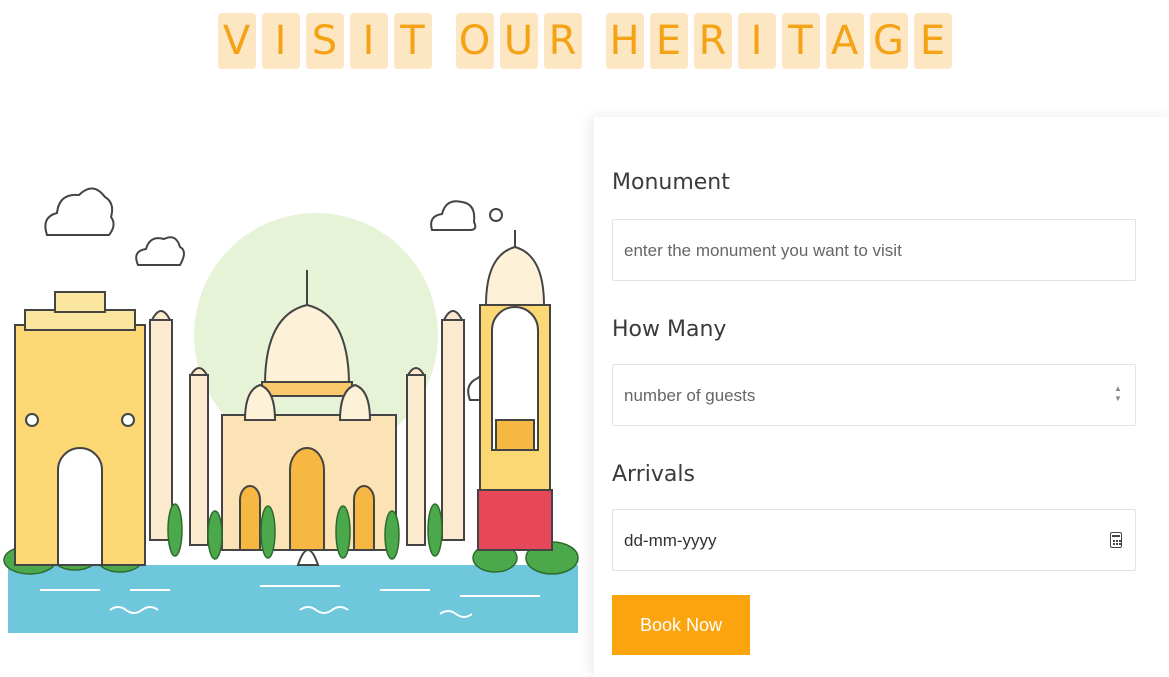 The width and height of the screenshot is (1169, 677). What do you see at coordinates (1118, 395) in the screenshot?
I see `up-down-spinner-icon: ▲ ▼` at bounding box center [1118, 395].